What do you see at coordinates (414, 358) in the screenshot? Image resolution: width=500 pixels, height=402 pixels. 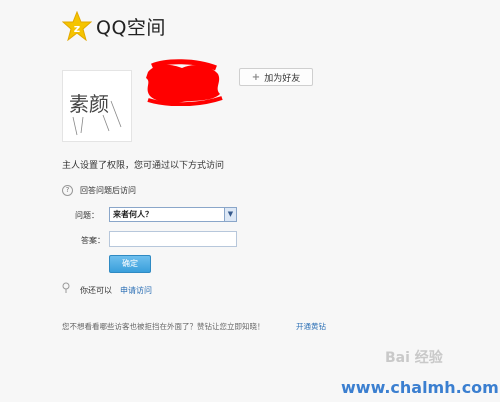 I see `baidu-watermark: Bai 经验` at bounding box center [414, 358].